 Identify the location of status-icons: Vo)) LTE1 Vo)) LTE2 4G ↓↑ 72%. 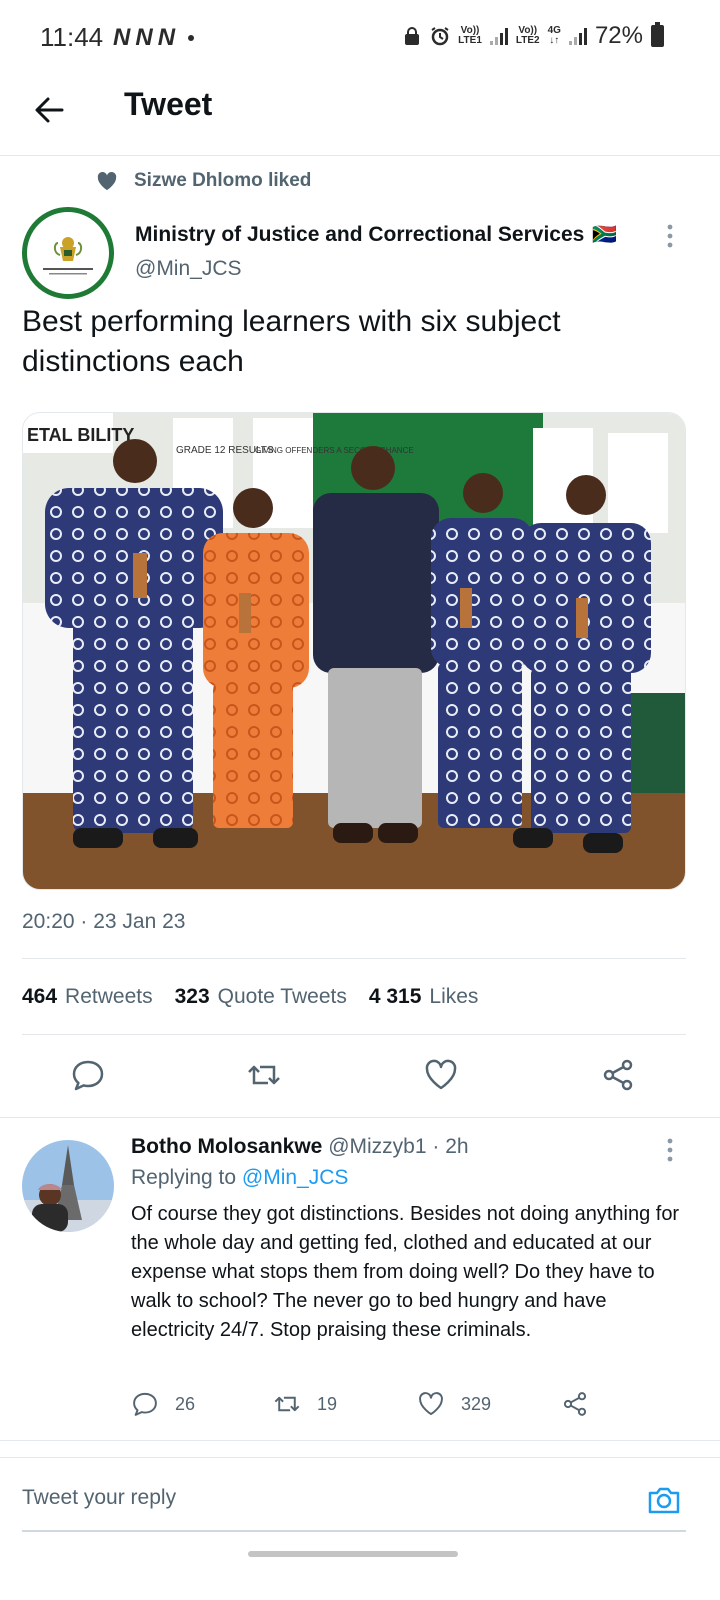
(533, 36).